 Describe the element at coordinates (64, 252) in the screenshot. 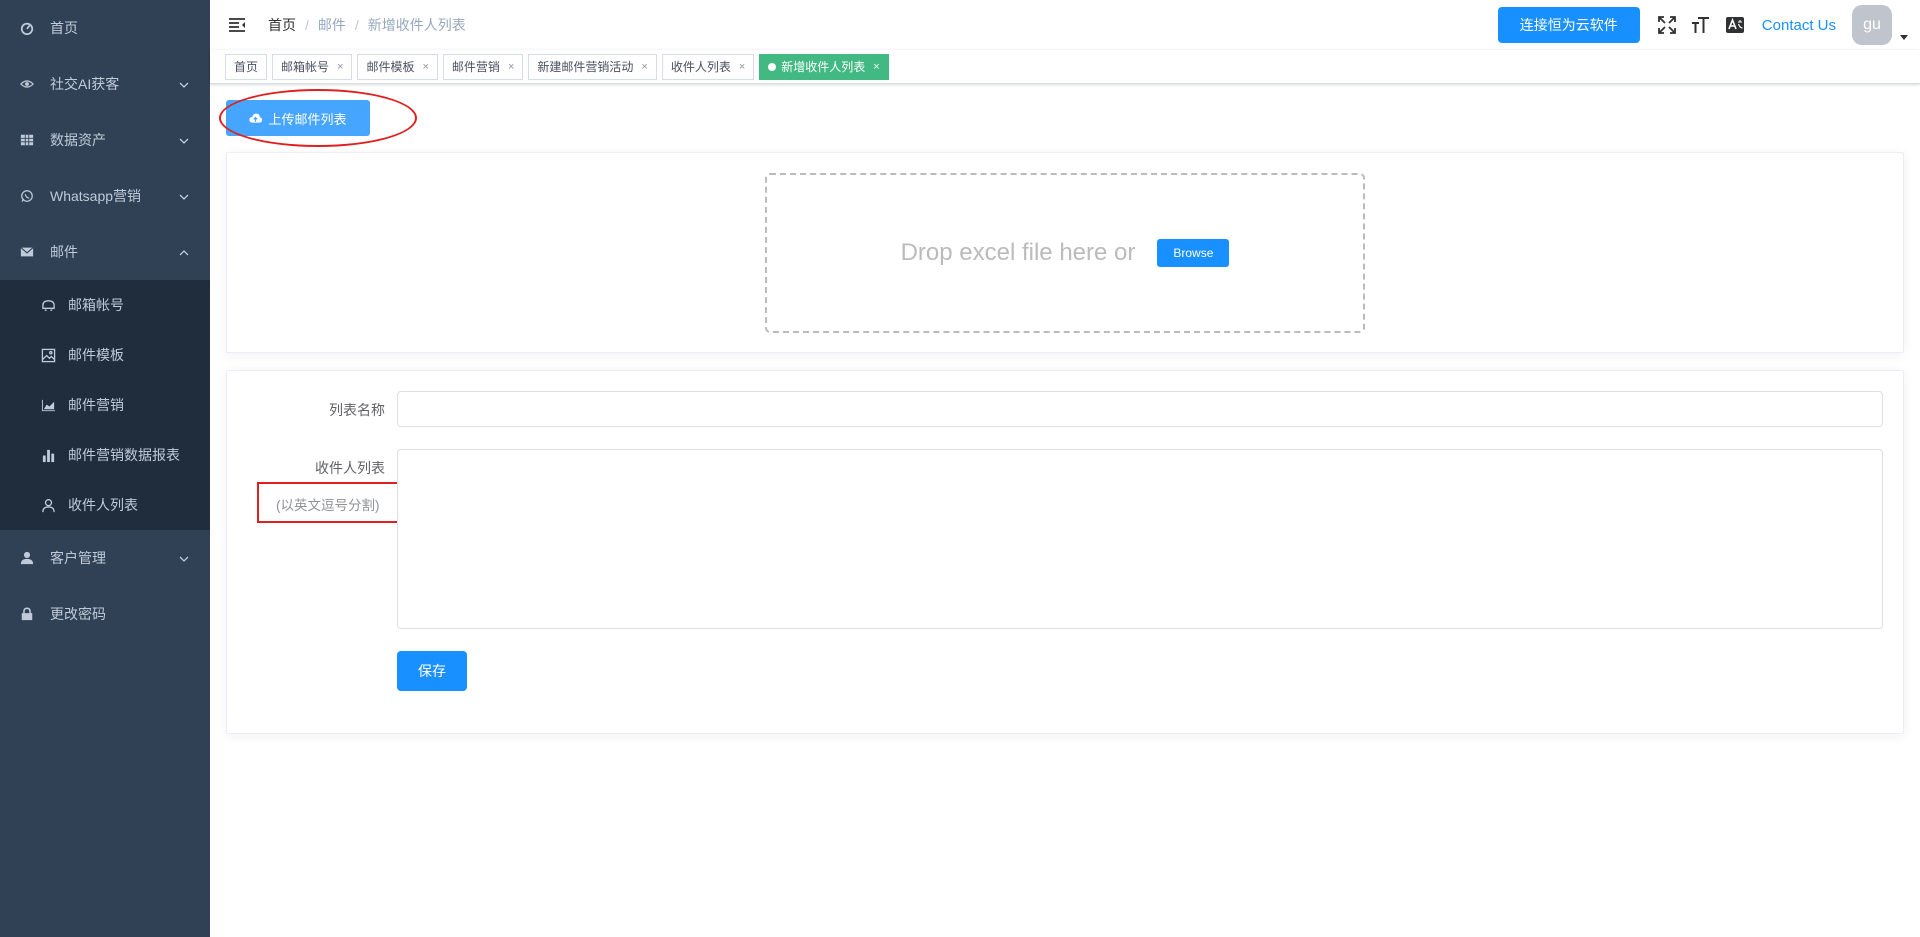

I see `sidebar-item-label: 邮件` at that location.